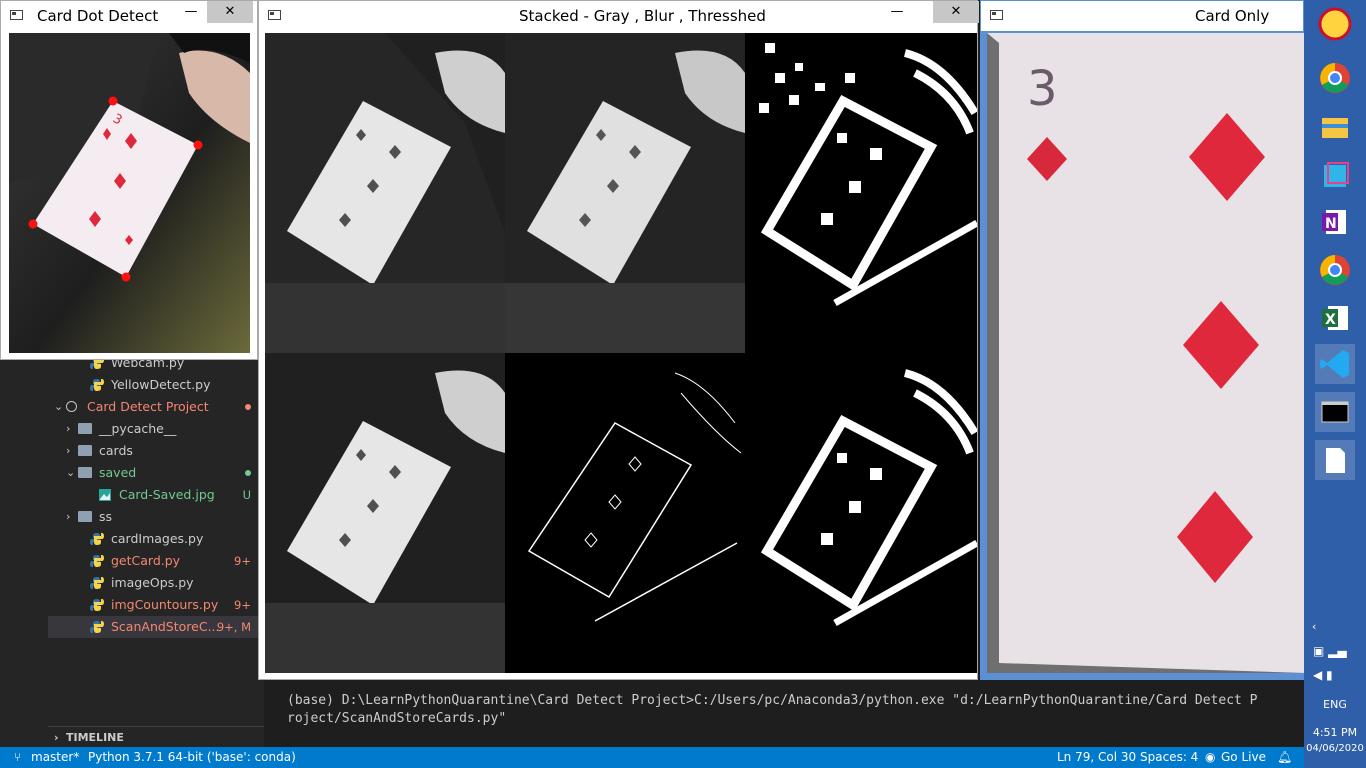 The image size is (1366, 768). I want to click on tree-item-label: cardImages.py, so click(157, 538).